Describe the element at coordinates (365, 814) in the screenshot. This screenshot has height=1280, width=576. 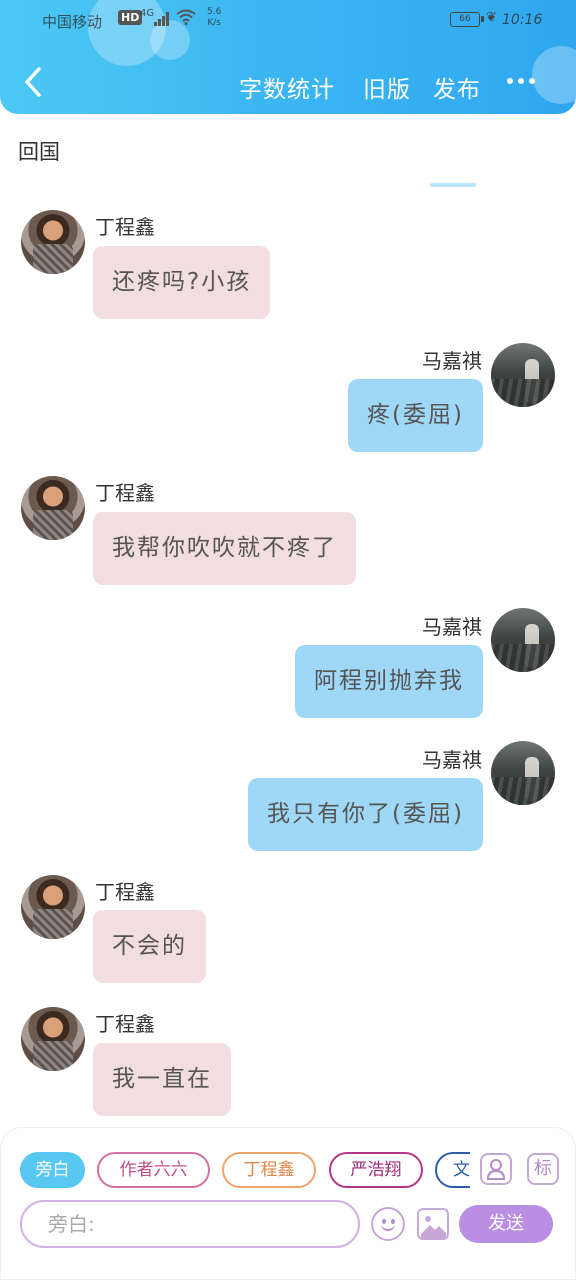
I see `message-bubble: 我只有你了(委屈)` at that location.